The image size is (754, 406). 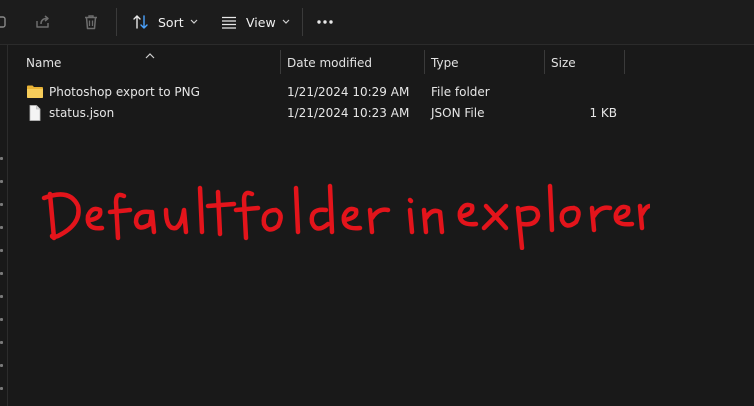 What do you see at coordinates (171, 22) in the screenshot?
I see `sort-label: Sort` at bounding box center [171, 22].